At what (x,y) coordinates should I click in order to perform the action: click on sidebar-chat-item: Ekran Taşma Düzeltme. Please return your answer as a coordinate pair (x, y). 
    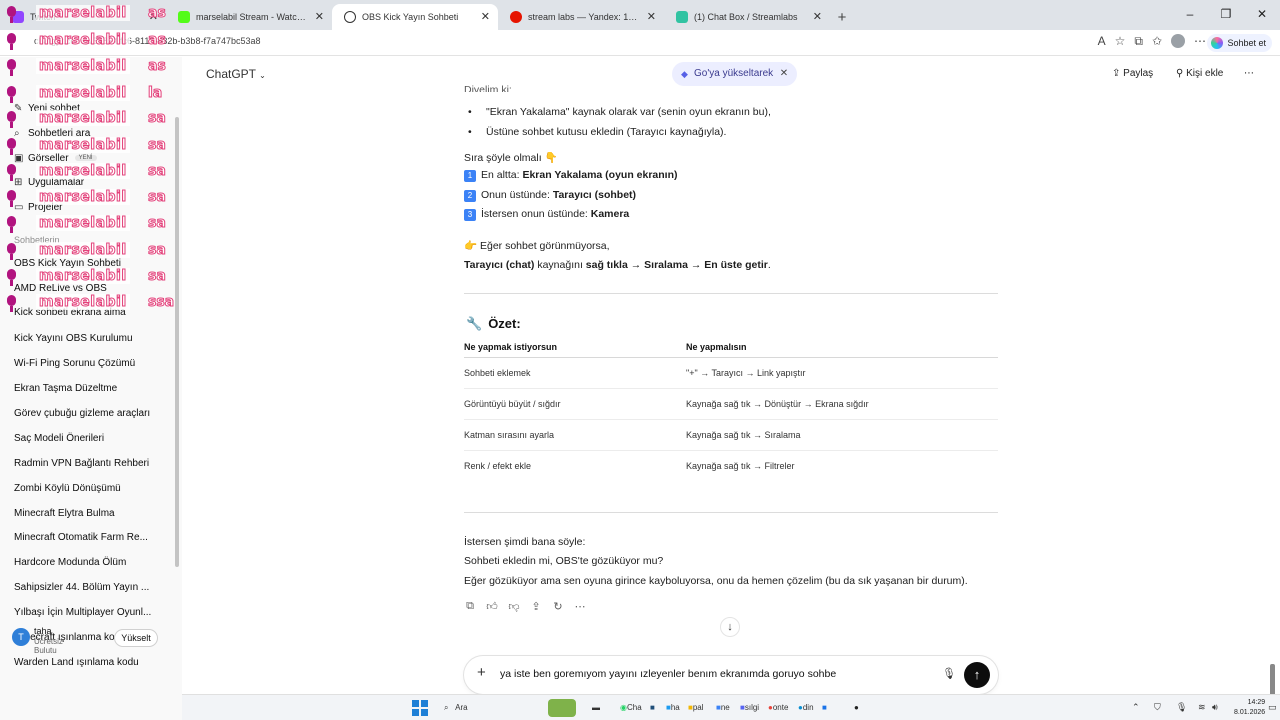
    Looking at the image, I should click on (65, 388).